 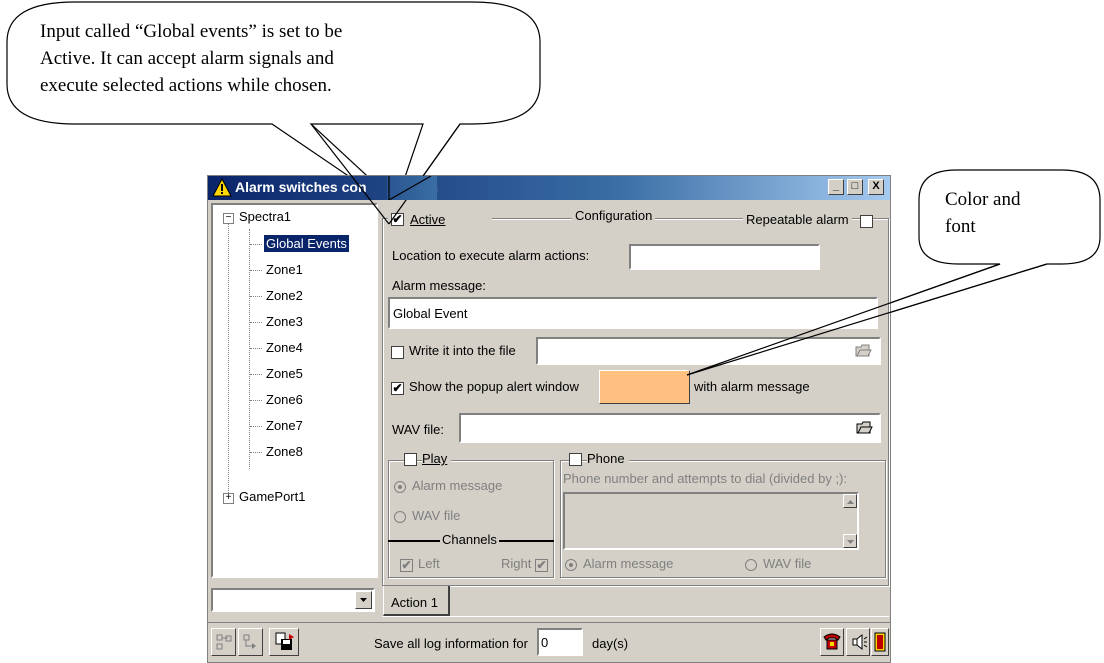 I want to click on tree-expand-button, so click(x=250, y=642).